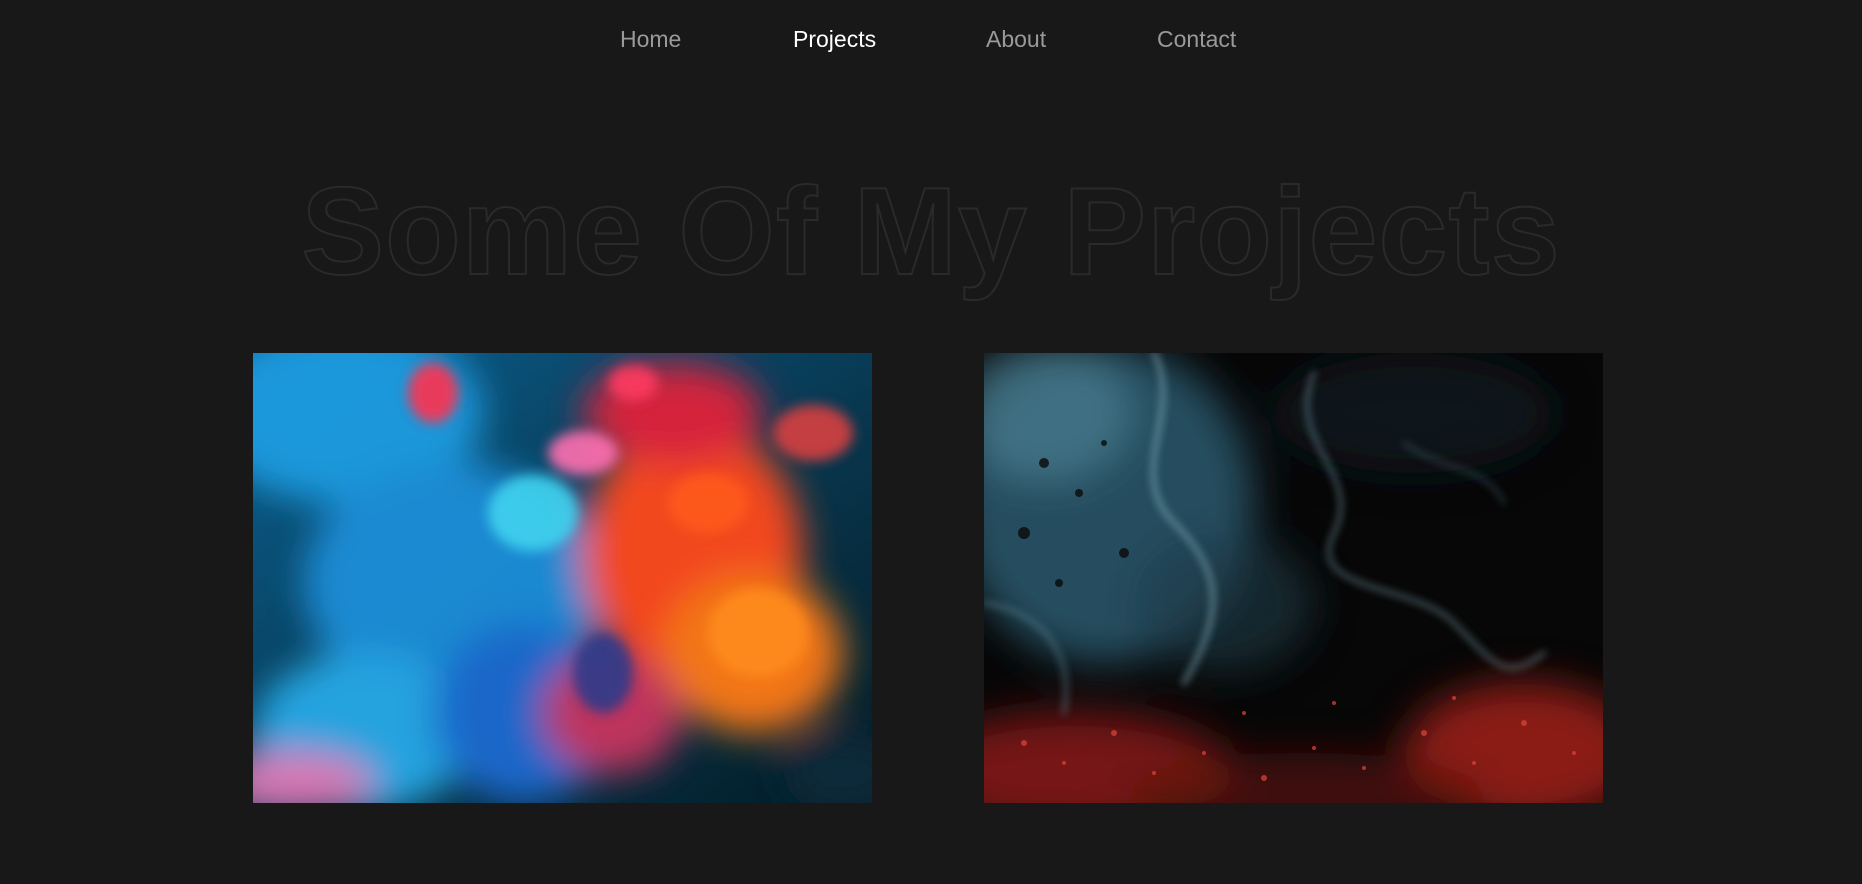  What do you see at coordinates (1016, 39) in the screenshot?
I see `nav-link-about: About` at bounding box center [1016, 39].